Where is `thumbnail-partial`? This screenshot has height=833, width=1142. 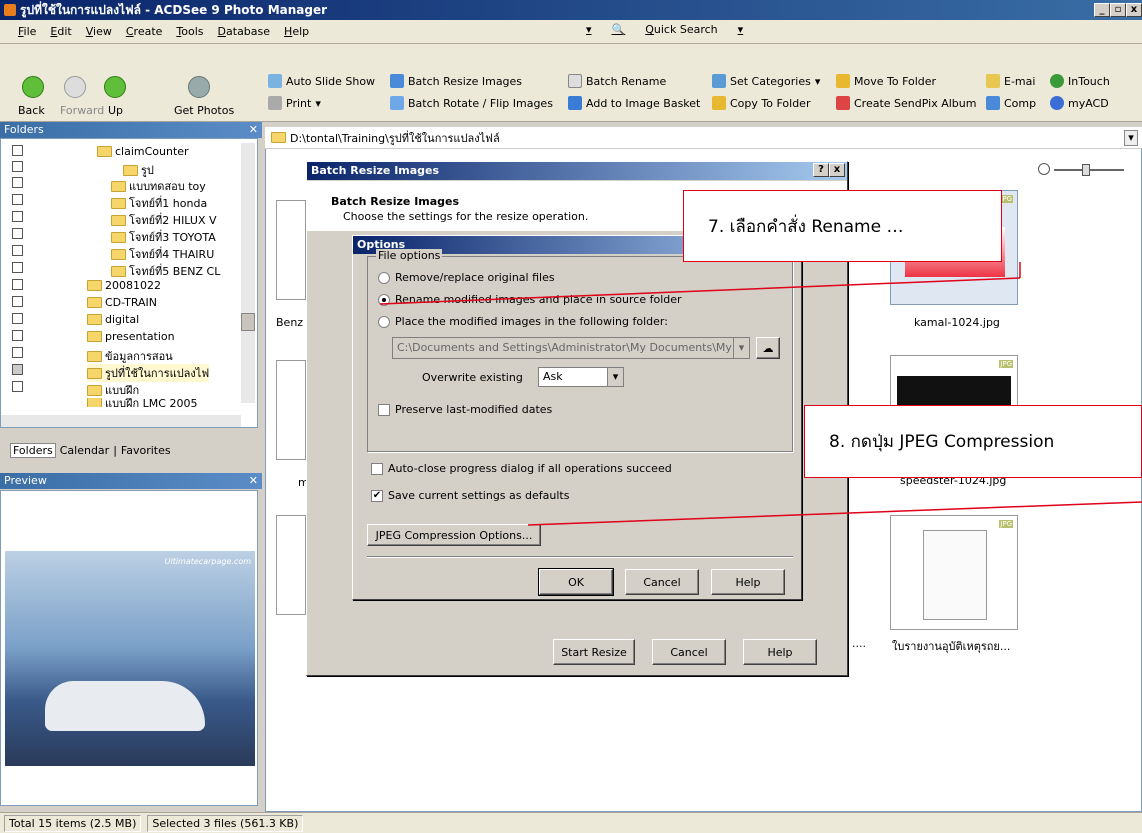
thumbnail-partial is located at coordinates (291, 565).